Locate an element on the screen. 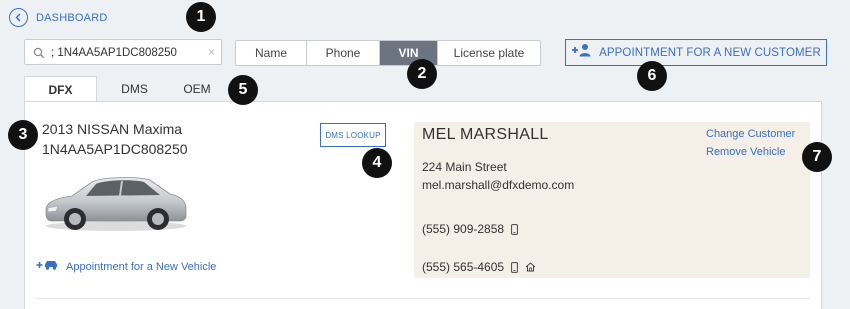 The image size is (850, 309). customer-phone-2: (555) 565-4605 is located at coordinates (463, 267).